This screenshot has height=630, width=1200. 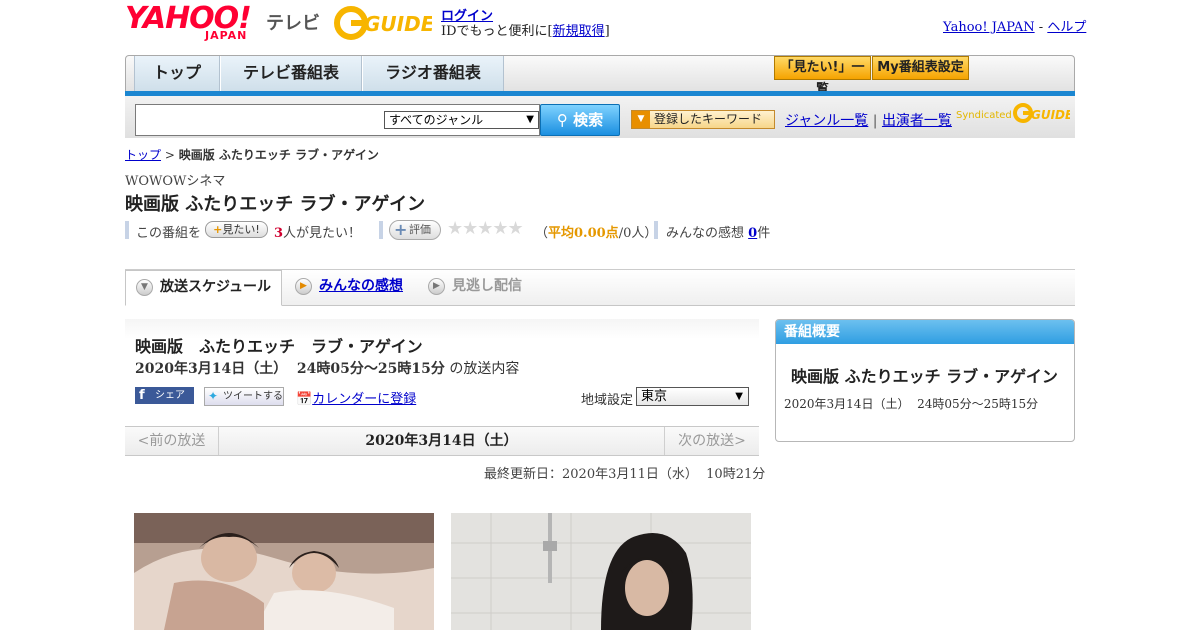 I want to click on login-sub-suffix: ], so click(x=607, y=31).